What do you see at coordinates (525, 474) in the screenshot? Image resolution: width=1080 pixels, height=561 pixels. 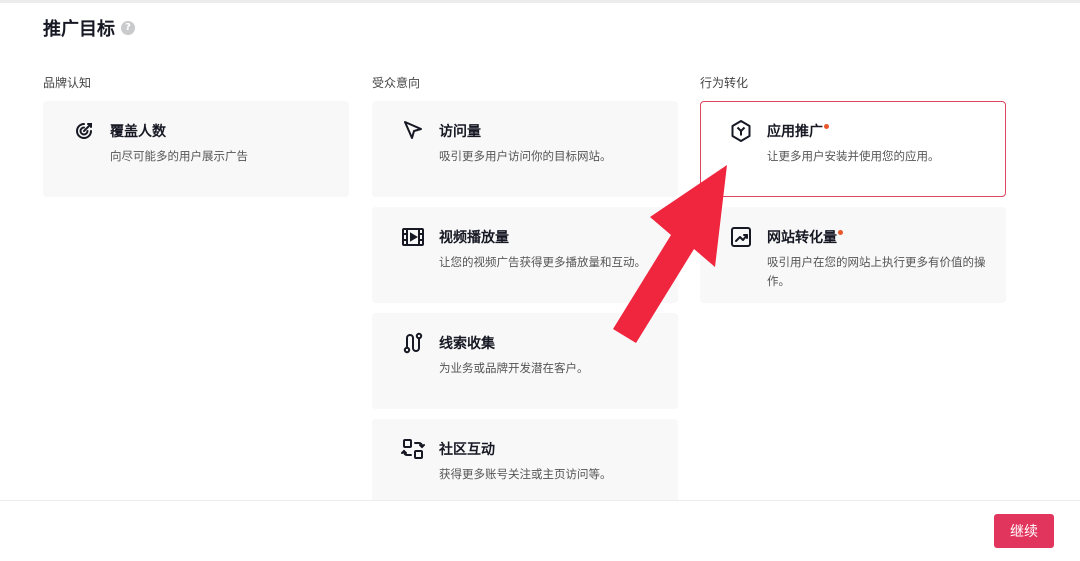 I see `card-desc: 获得更多账号关注或主页访问等。` at bounding box center [525, 474].